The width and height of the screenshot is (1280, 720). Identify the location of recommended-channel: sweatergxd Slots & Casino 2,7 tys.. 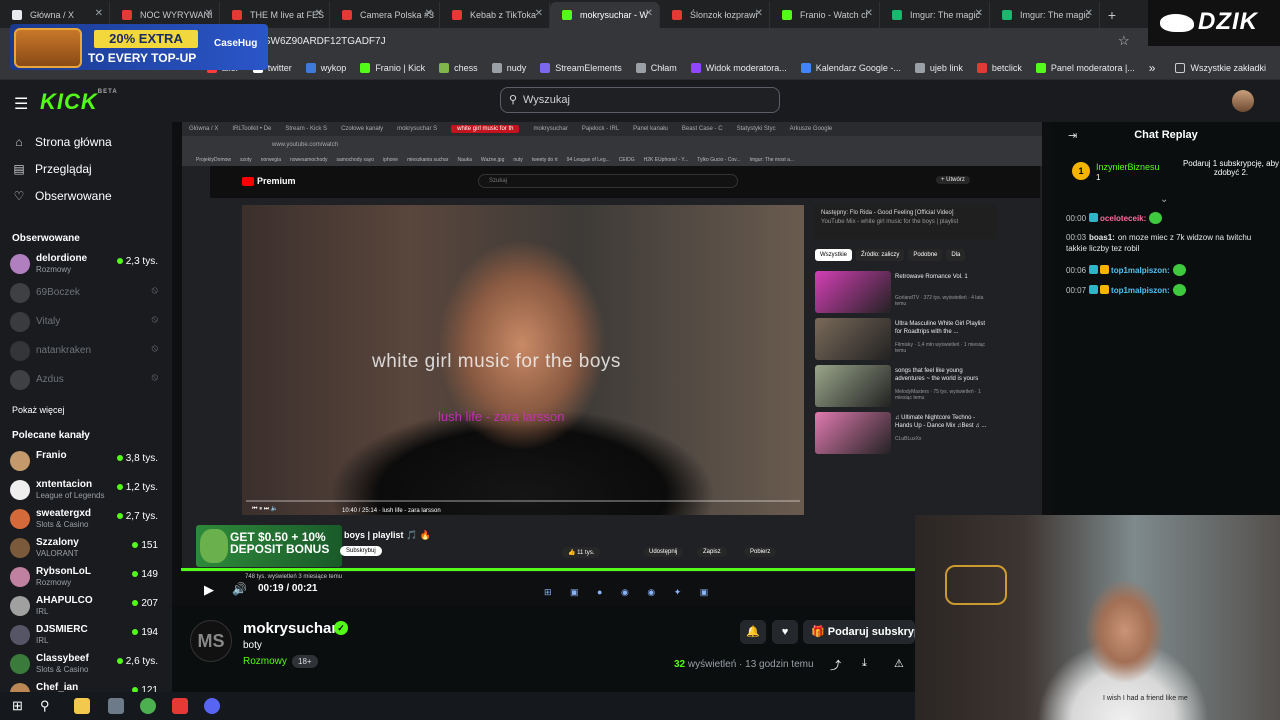
(86, 519).